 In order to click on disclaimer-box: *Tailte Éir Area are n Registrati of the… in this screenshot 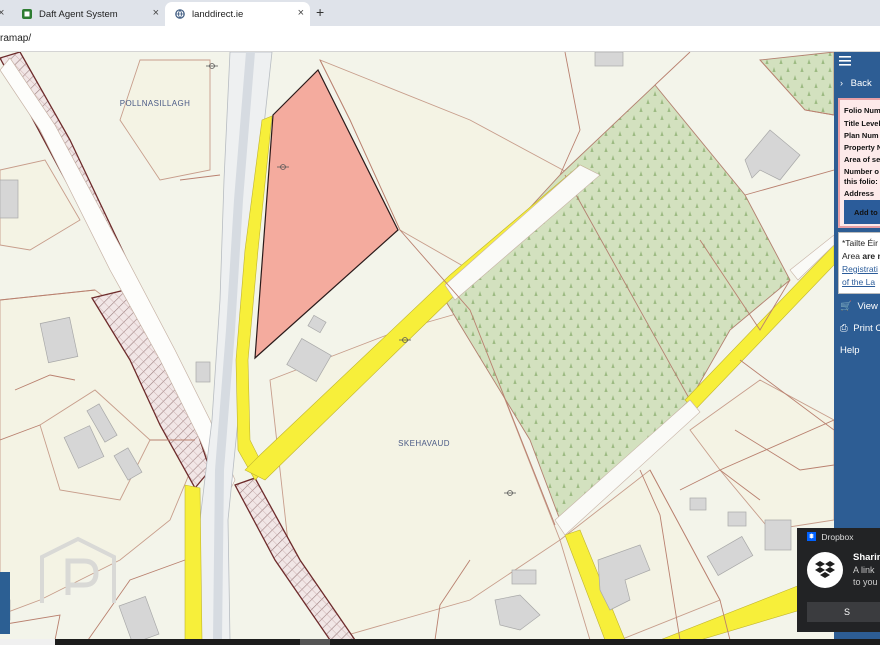, I will do `click(859, 263)`.